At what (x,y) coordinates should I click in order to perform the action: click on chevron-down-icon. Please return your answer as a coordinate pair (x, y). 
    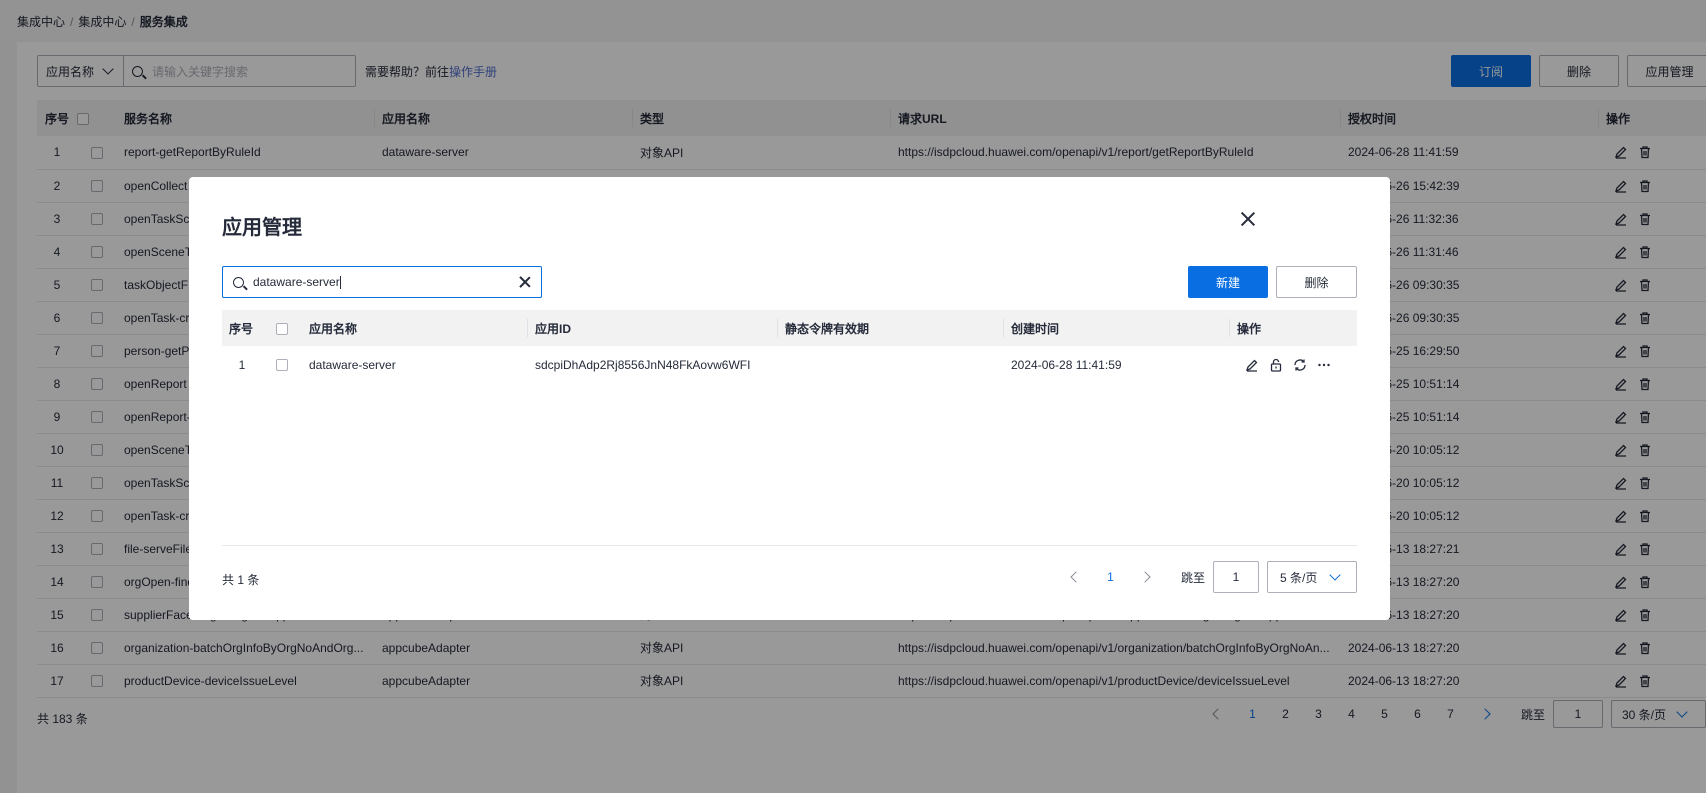
    Looking at the image, I should click on (1335, 575).